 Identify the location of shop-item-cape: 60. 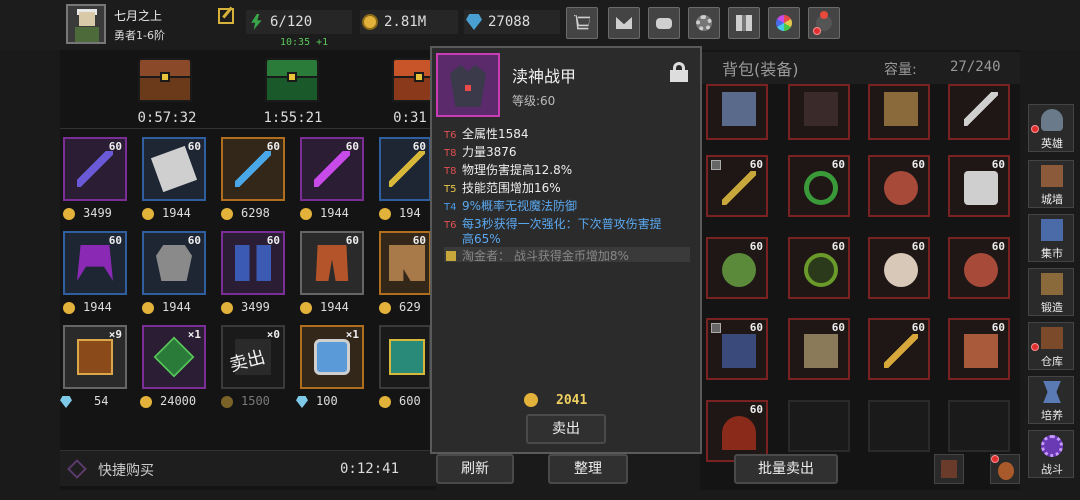
(95, 263).